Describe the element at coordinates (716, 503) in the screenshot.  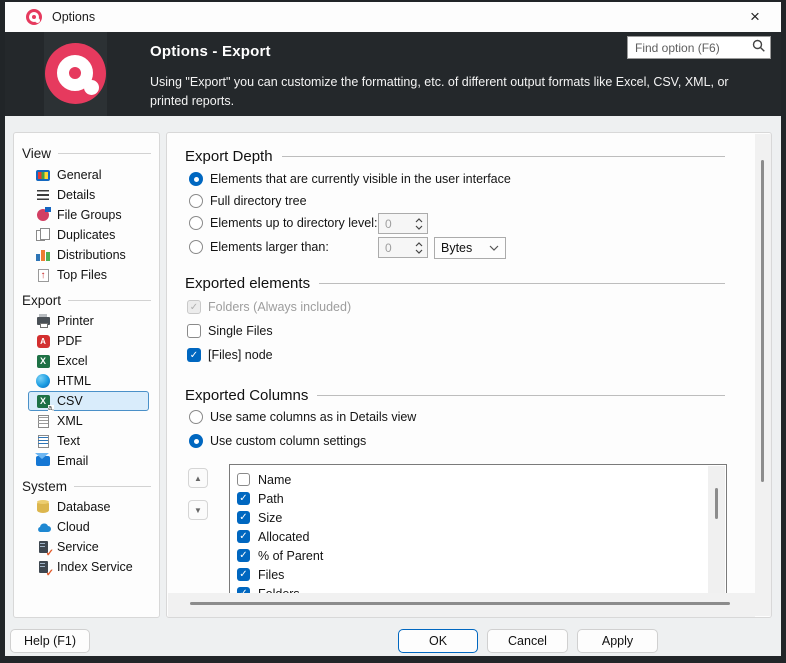
I see `column-list-scrollbar-thumb` at that location.